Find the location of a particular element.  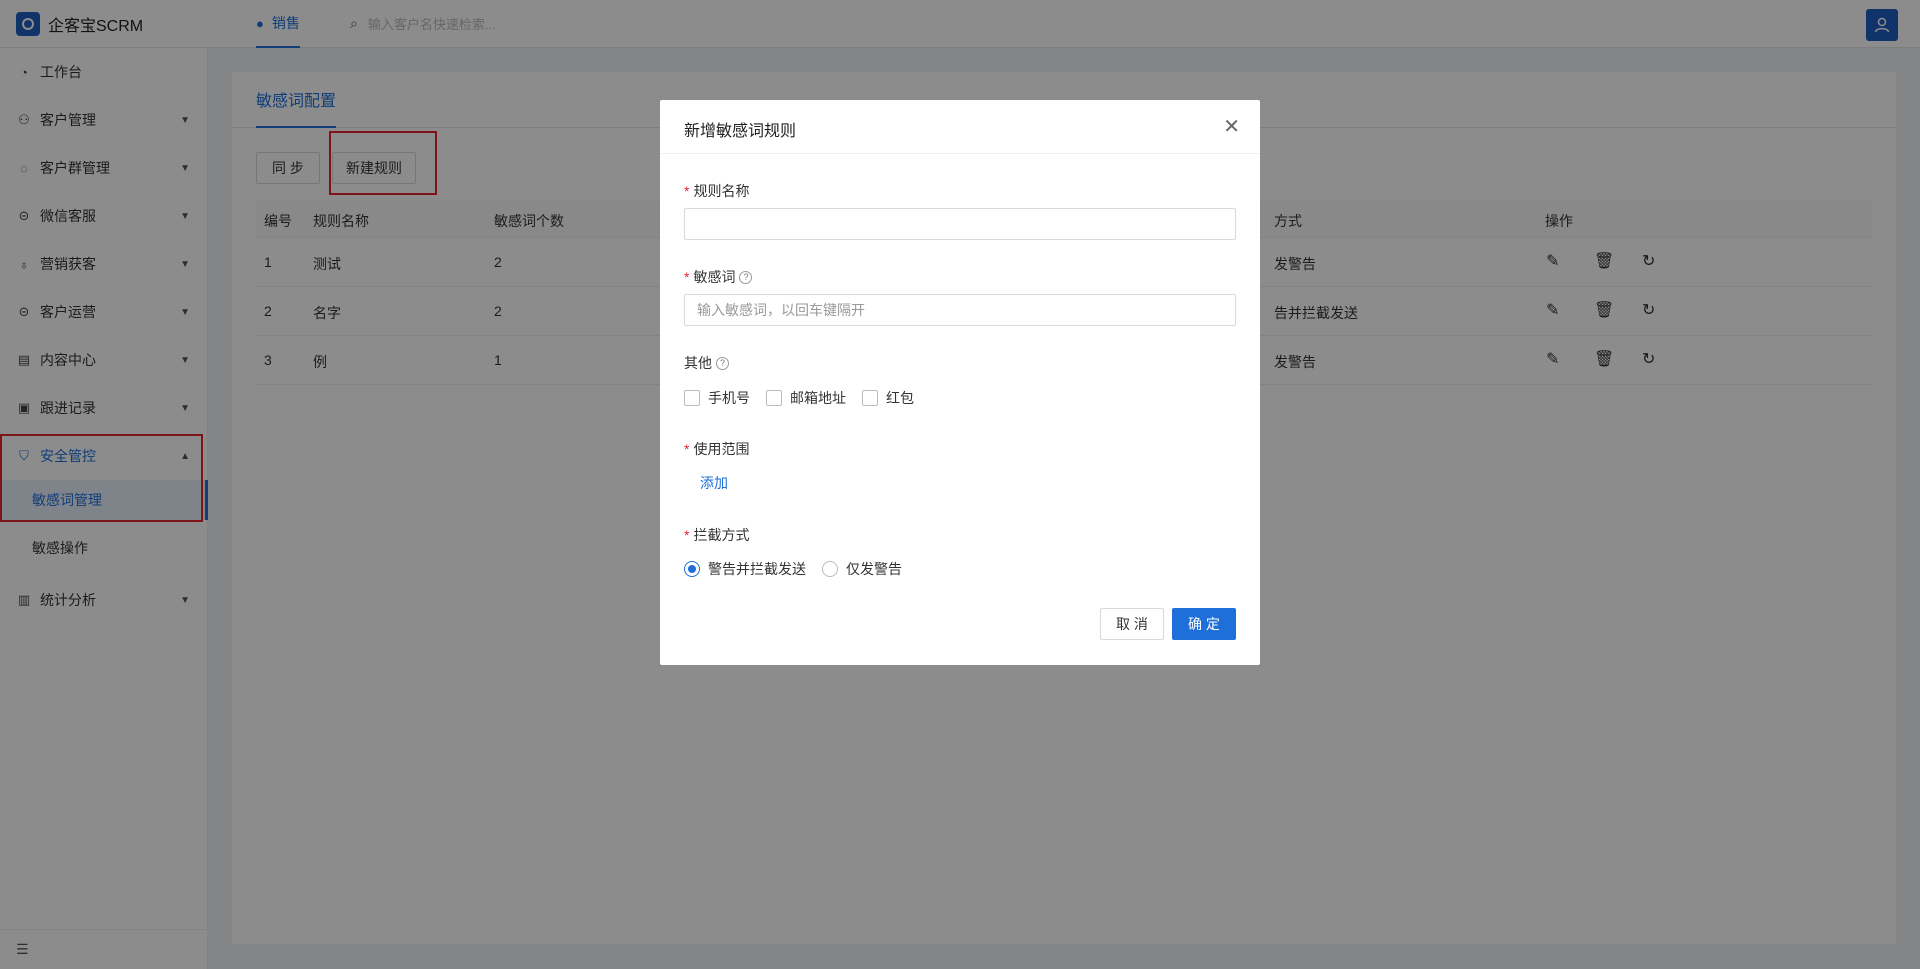

label-text: 使用范围 is located at coordinates (721, 449).